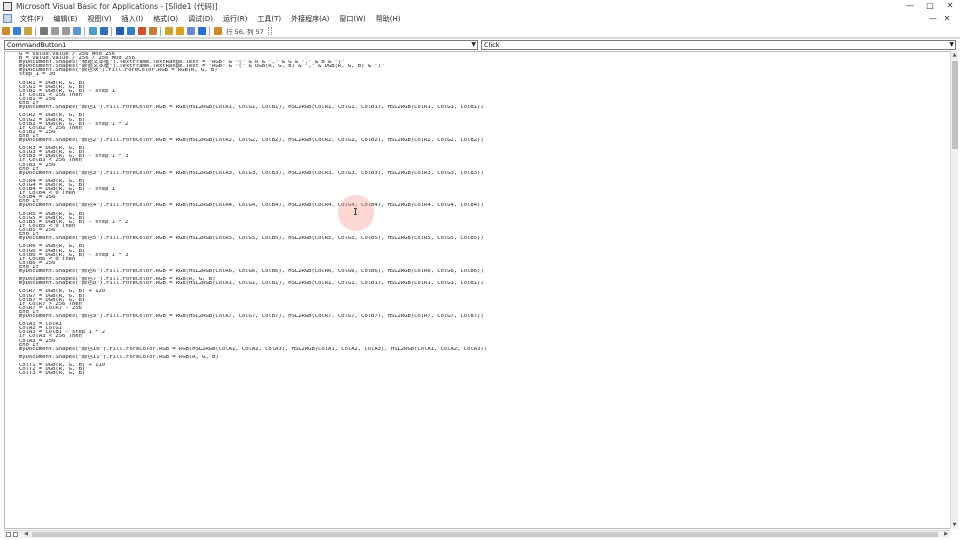  Describe the element at coordinates (92, 31) in the screenshot. I see `undo-icon` at that location.